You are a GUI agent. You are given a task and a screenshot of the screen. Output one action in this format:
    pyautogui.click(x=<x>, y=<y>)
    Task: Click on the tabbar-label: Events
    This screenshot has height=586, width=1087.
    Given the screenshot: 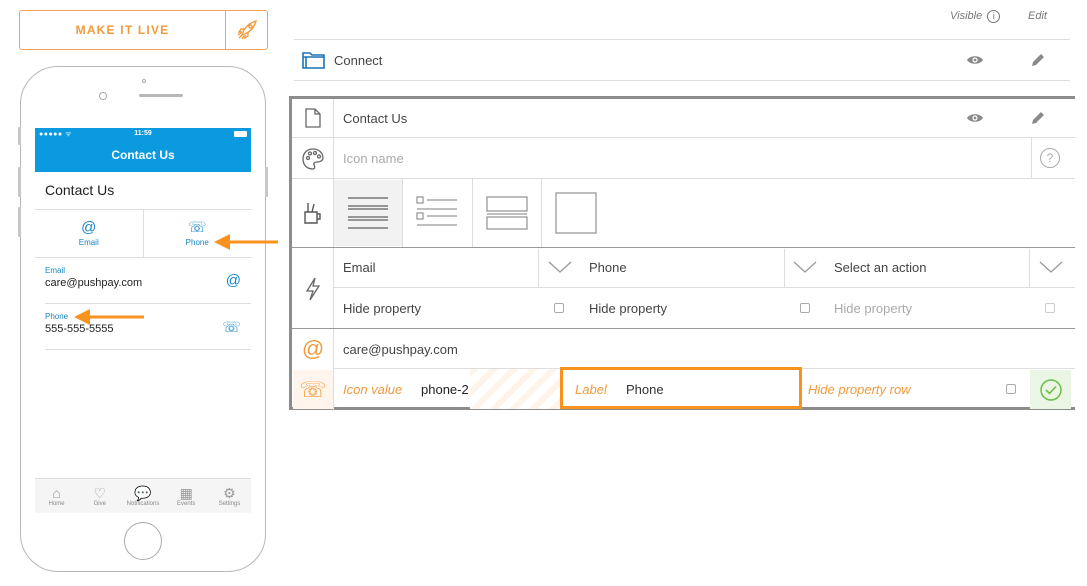 What is the action you would take?
    pyautogui.click(x=186, y=503)
    